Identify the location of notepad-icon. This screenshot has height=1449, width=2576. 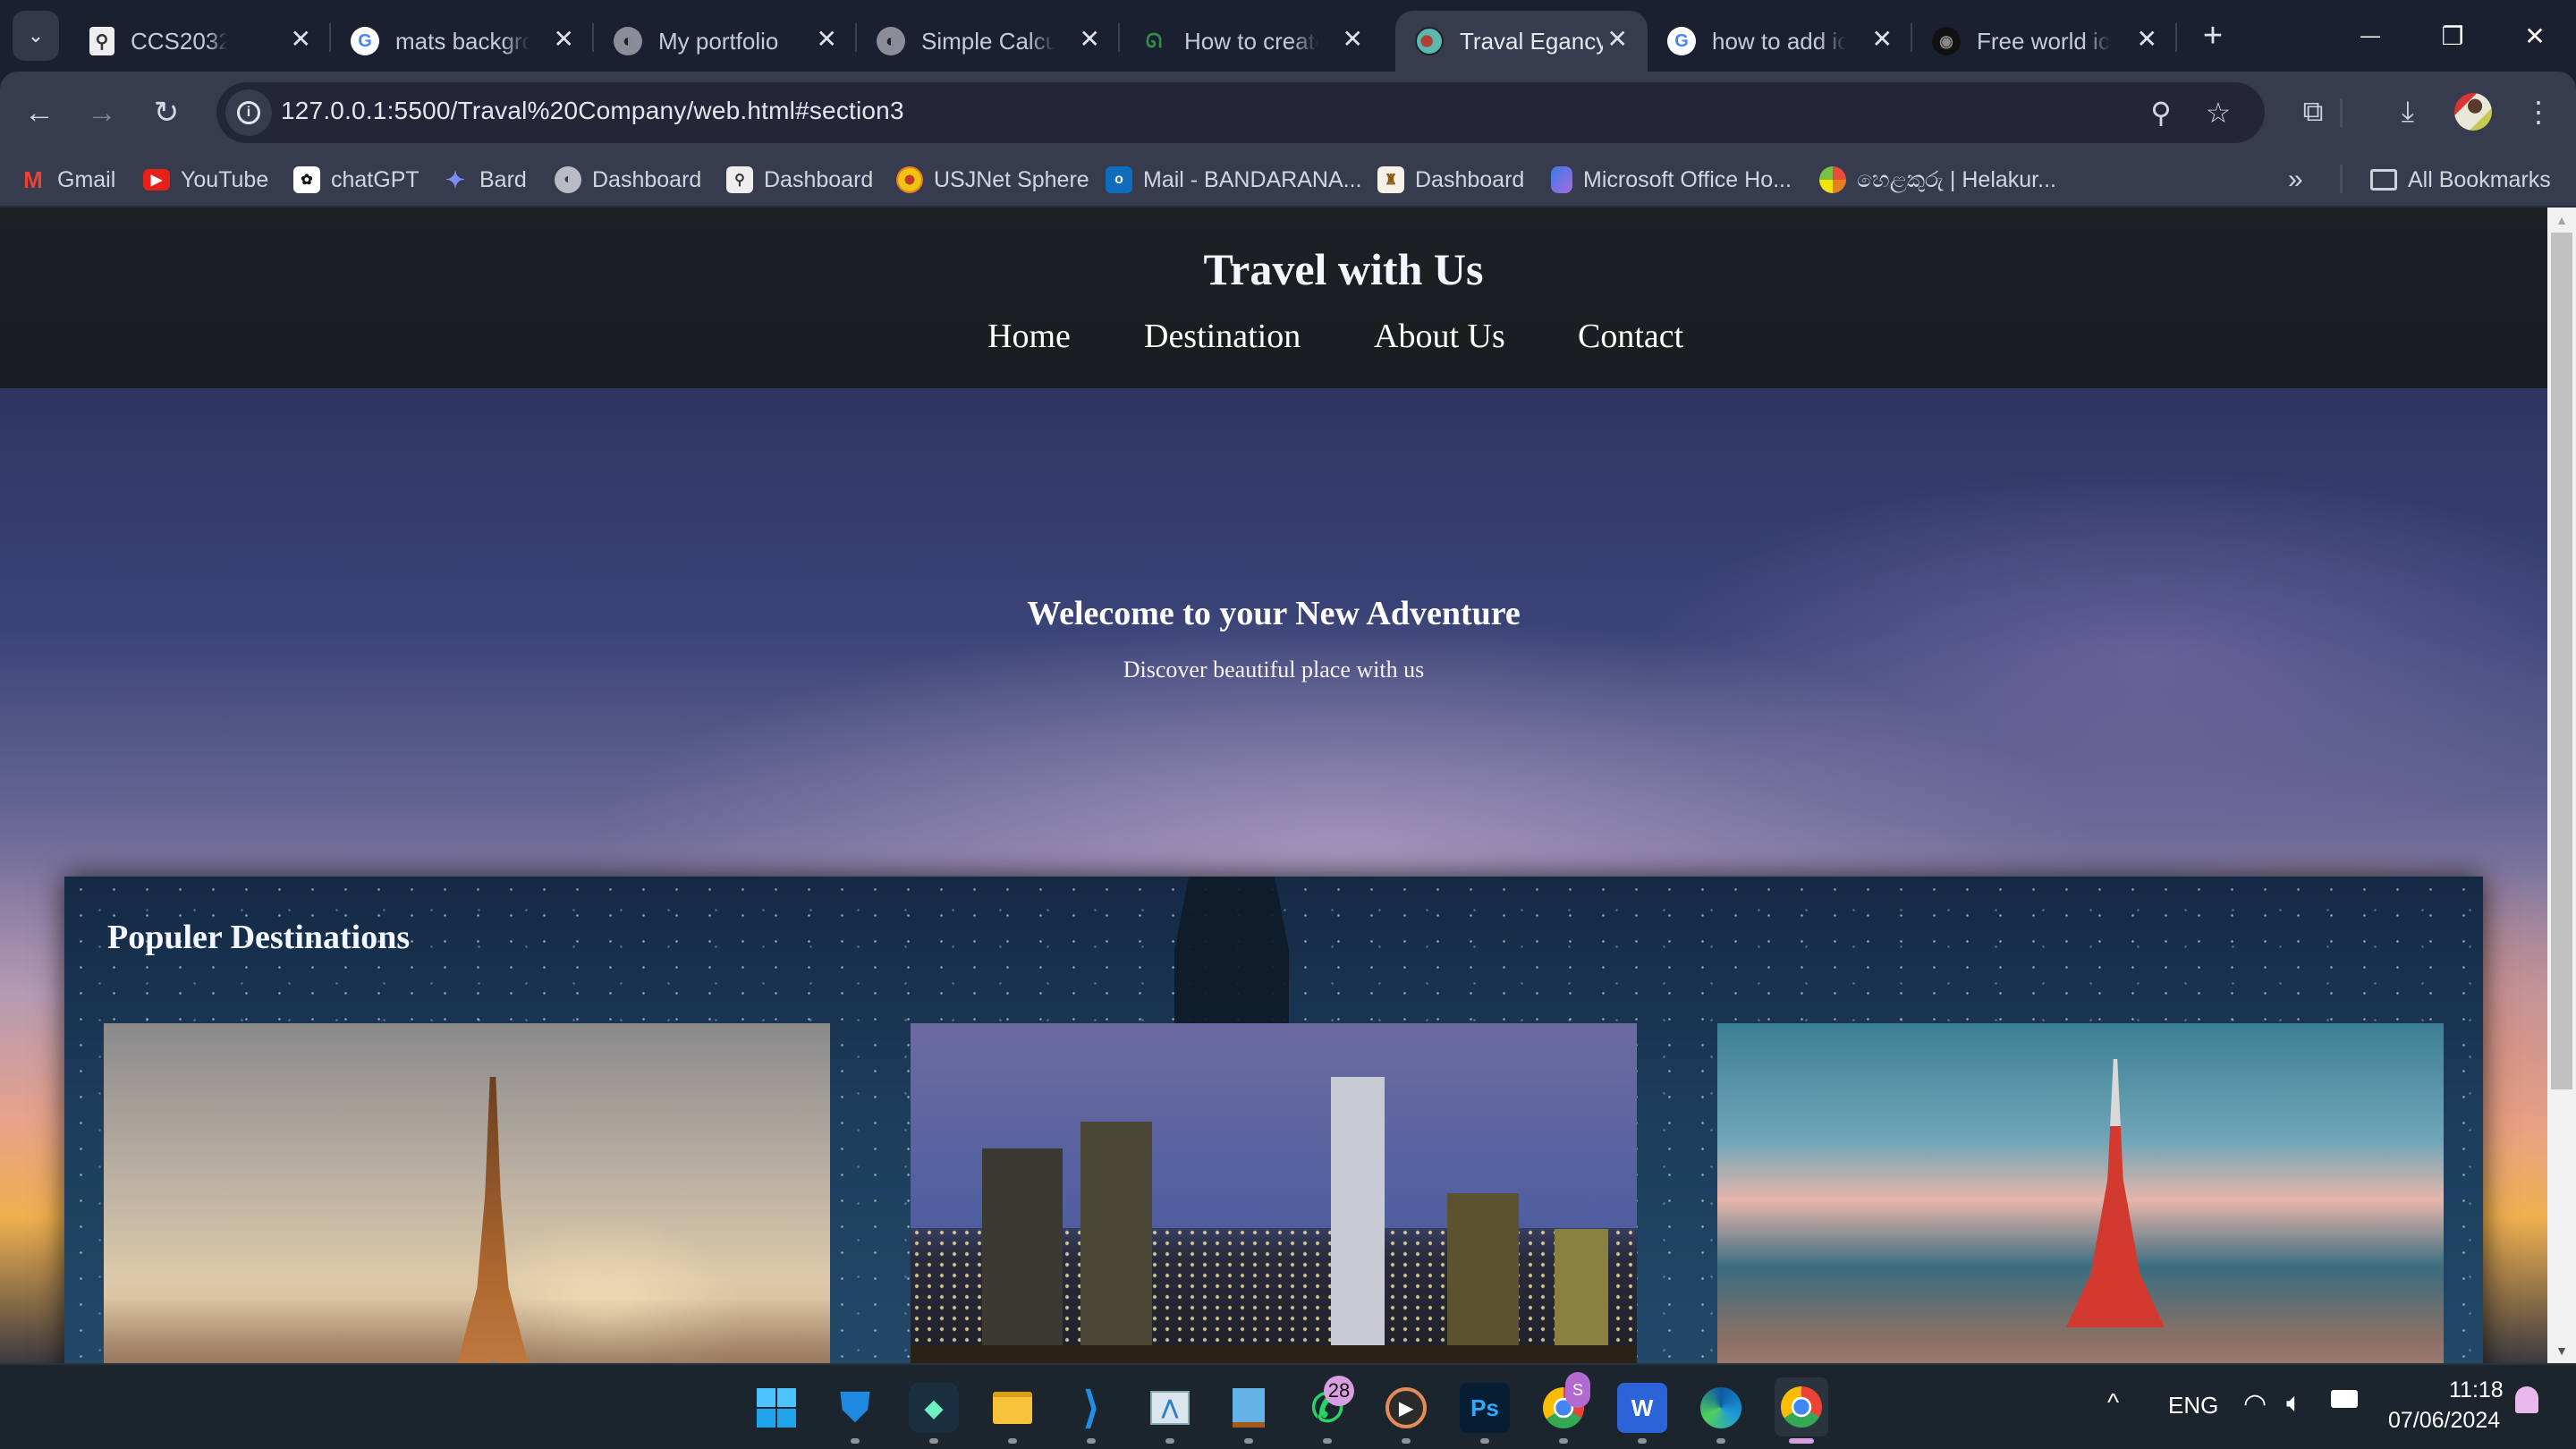
(1249, 1408).